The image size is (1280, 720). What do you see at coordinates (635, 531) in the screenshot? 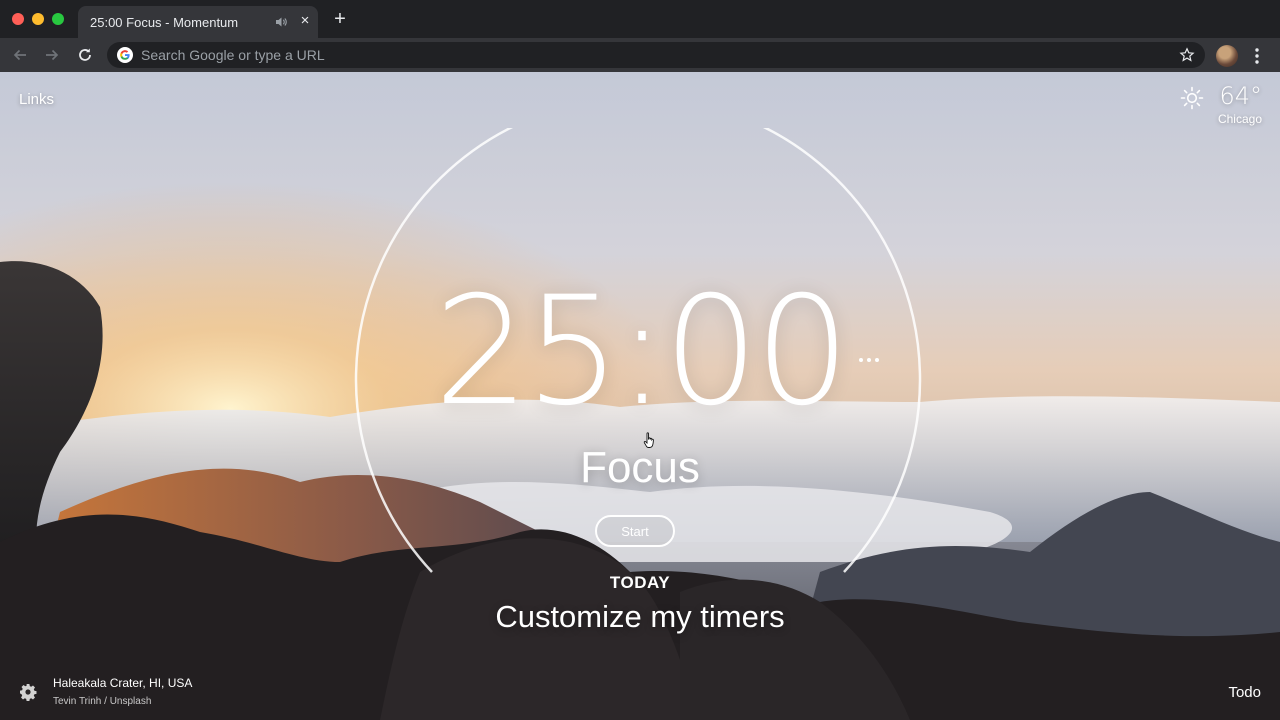
I see `start-button: Start` at bounding box center [635, 531].